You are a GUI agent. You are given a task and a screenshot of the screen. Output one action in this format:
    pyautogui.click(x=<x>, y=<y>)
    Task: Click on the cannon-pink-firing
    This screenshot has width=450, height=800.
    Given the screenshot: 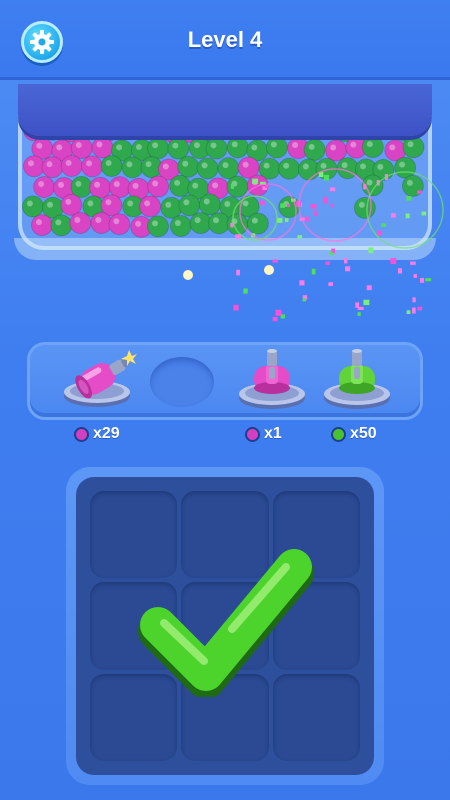 What is the action you would take?
    pyautogui.click(x=97, y=379)
    